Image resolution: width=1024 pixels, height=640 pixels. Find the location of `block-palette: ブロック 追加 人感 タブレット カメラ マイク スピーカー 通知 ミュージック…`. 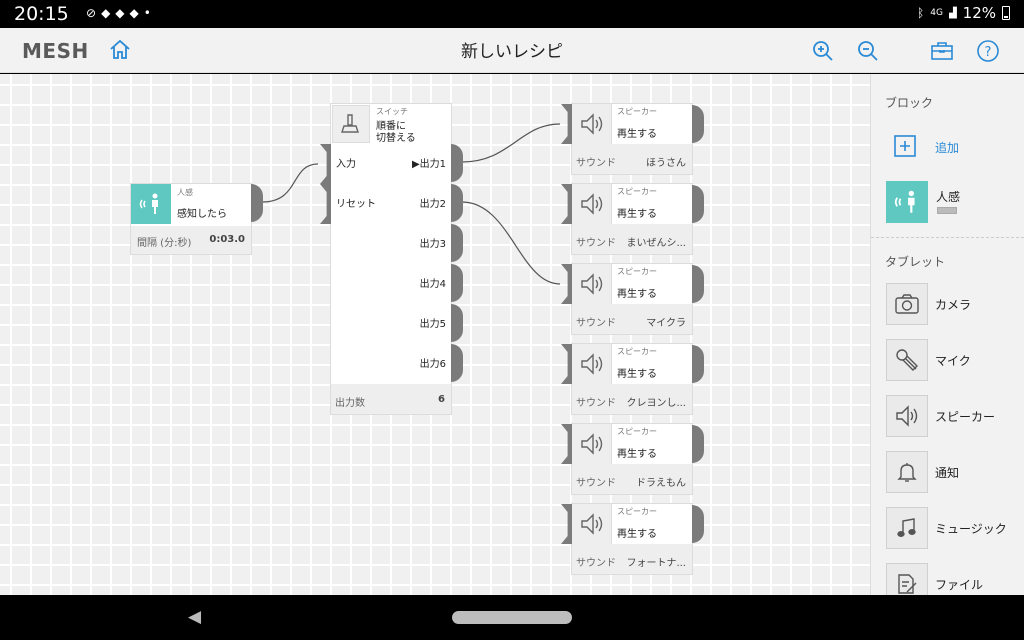

block-palette: ブロック 追加 人感 タブレット カメラ マイク スピーカー 通知 ミュージック… is located at coordinates (947, 334).